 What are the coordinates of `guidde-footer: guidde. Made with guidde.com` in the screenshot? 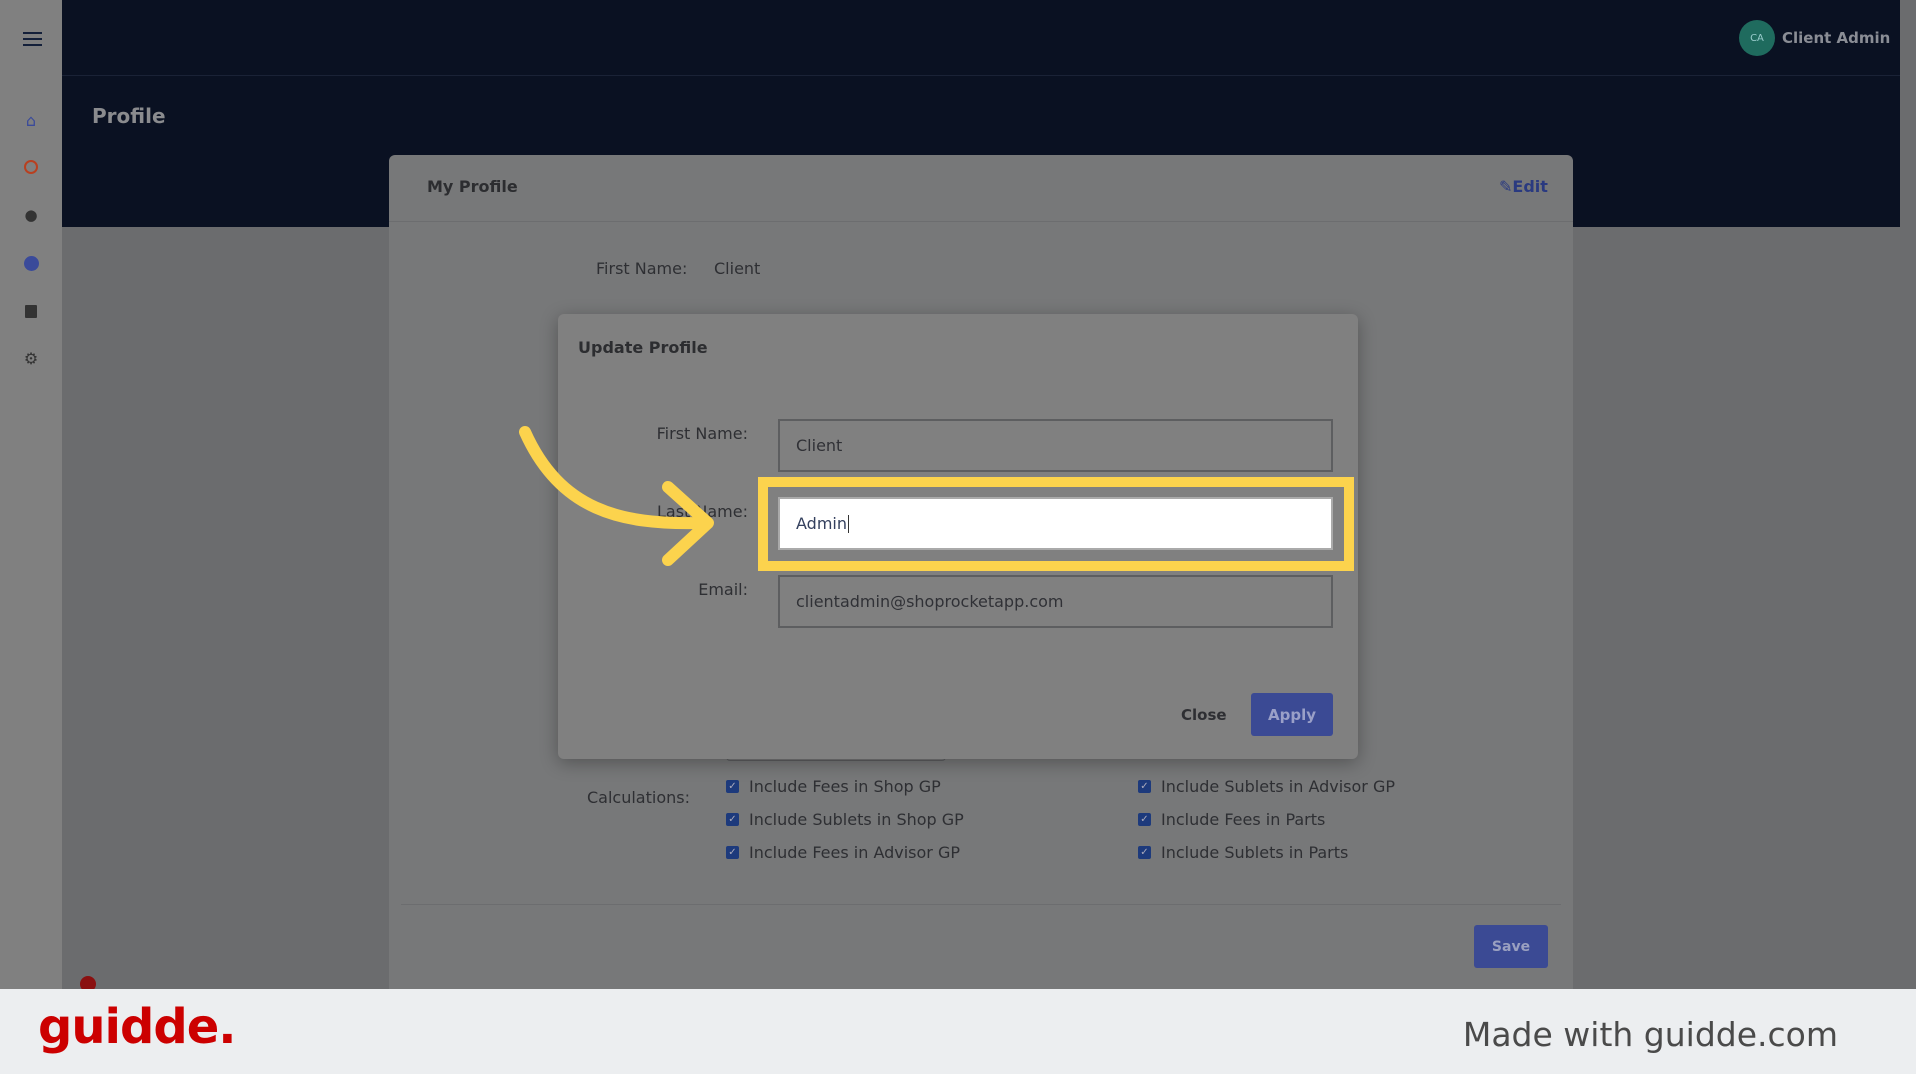 It's located at (958, 1031).